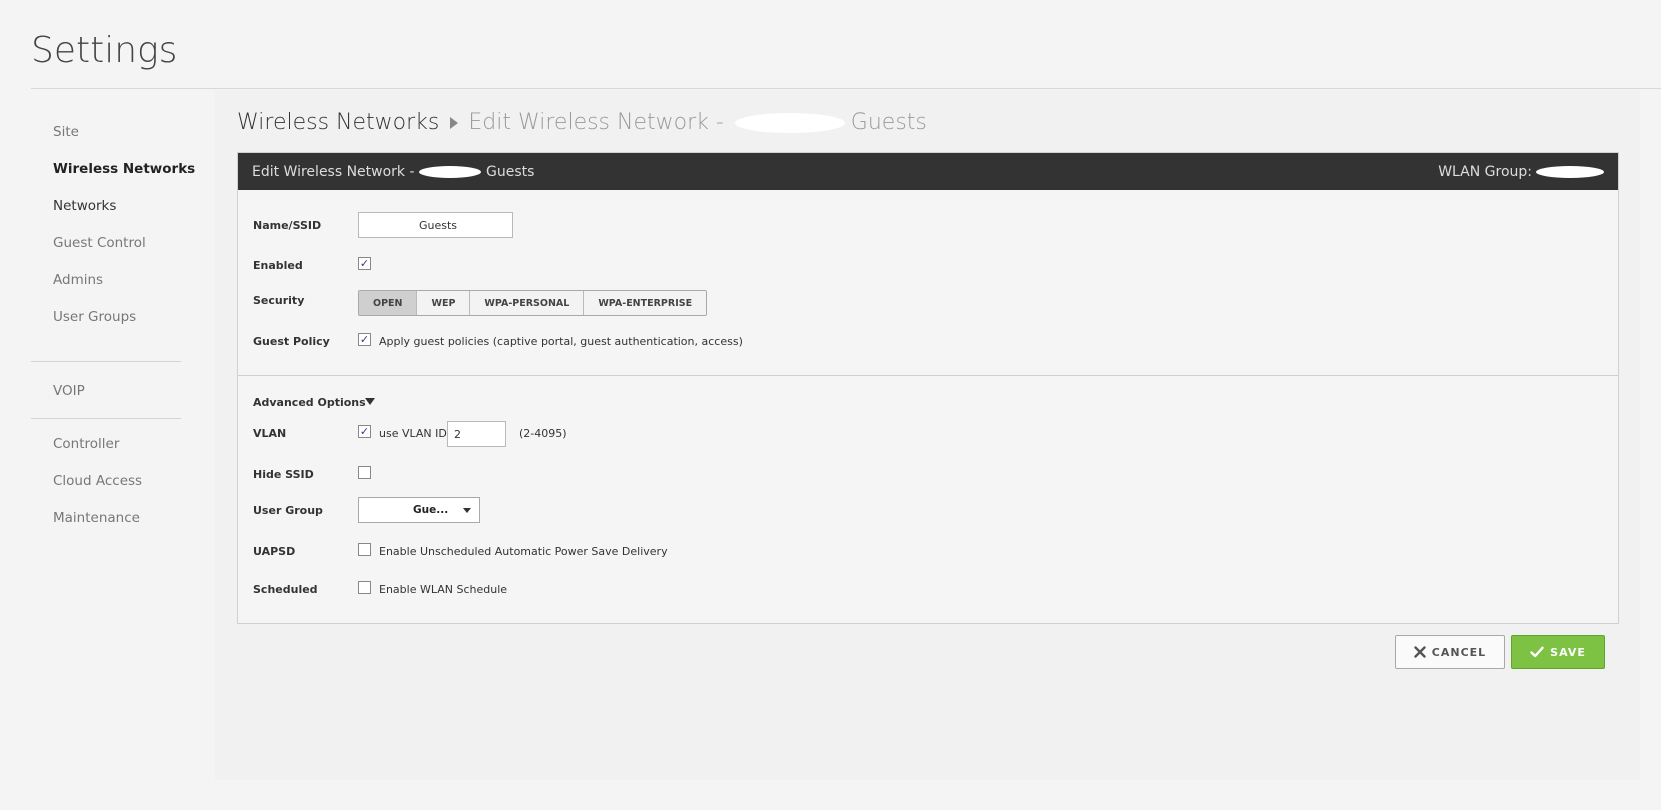 This screenshot has height=810, width=1661. What do you see at coordinates (279, 300) in the screenshot?
I see `security-label: Security` at bounding box center [279, 300].